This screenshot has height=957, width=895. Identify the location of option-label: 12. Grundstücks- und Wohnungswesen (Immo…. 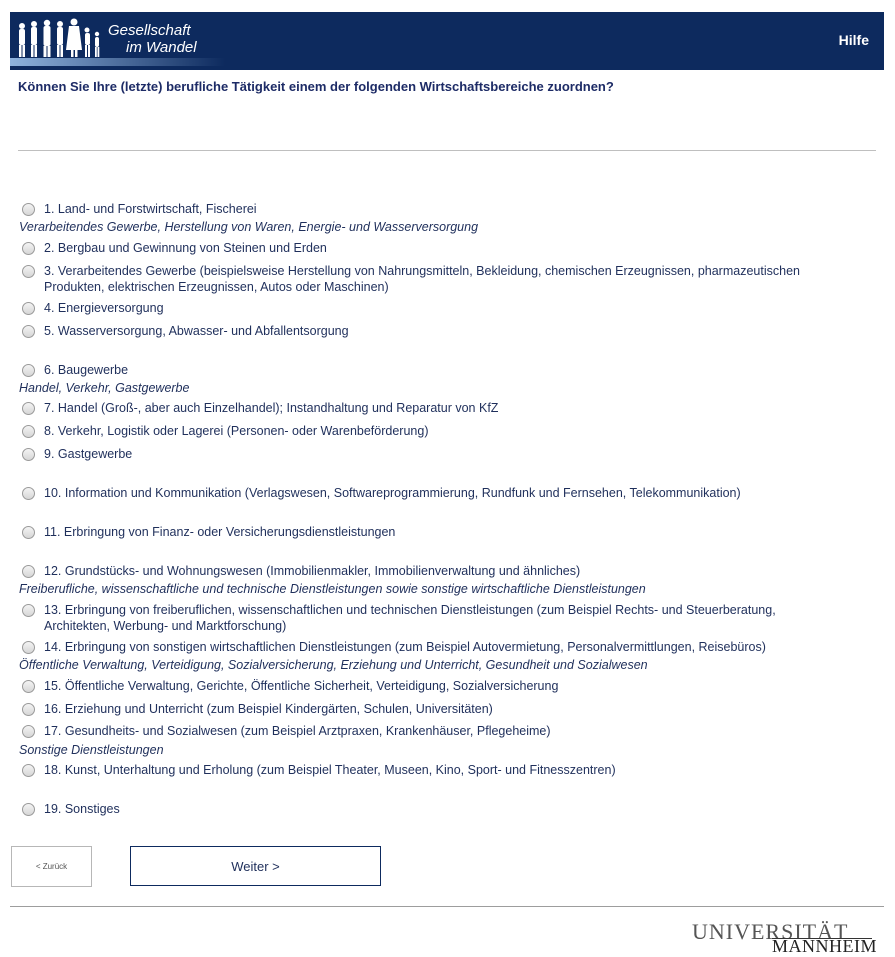
(312, 571).